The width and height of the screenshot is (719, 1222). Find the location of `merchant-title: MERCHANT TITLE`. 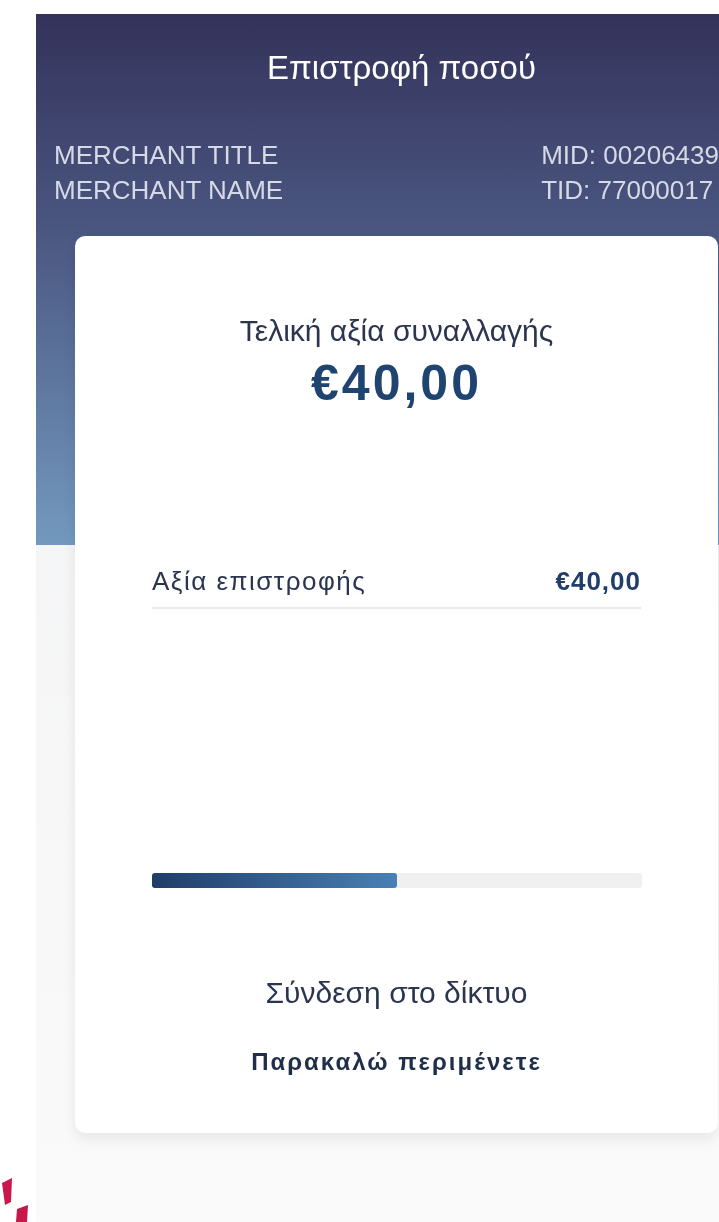

merchant-title: MERCHANT TITLE is located at coordinates (167, 155).